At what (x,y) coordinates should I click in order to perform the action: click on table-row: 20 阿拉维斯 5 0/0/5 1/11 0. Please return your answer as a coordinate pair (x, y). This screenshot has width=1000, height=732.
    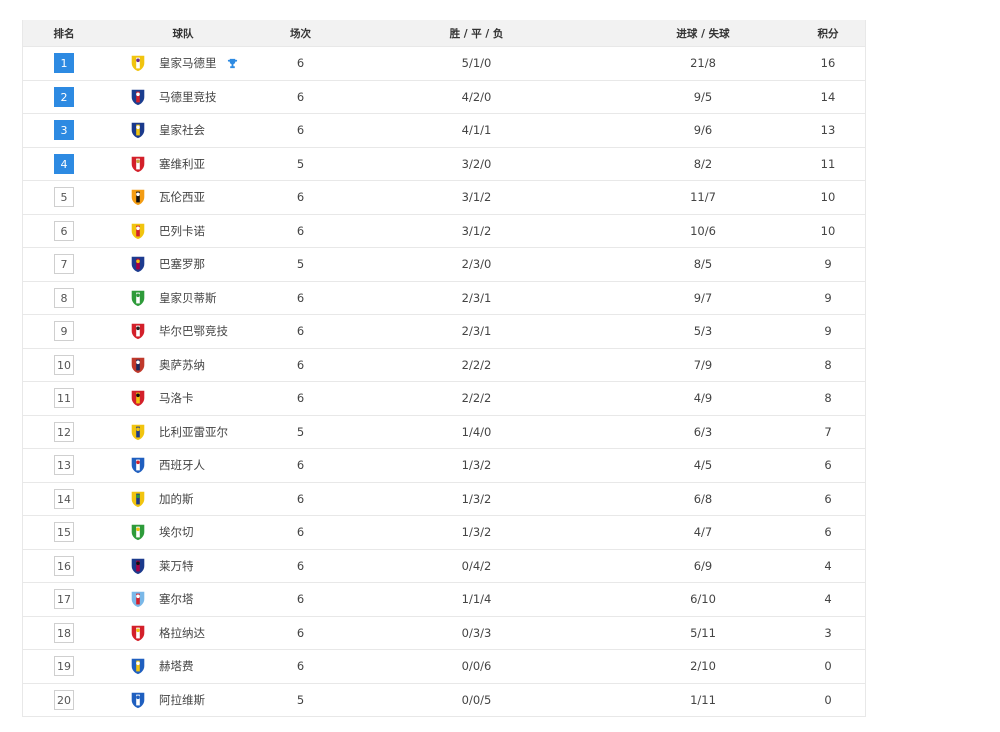
    Looking at the image, I should click on (444, 699).